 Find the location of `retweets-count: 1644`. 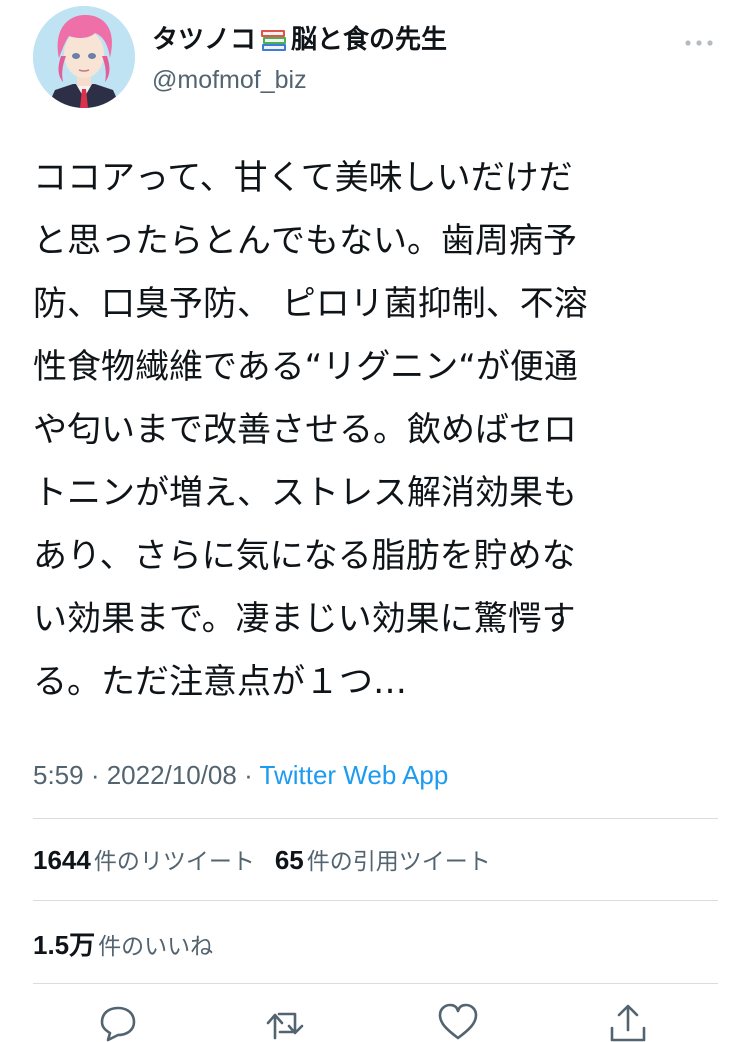

retweets-count: 1644 is located at coordinates (62, 860).